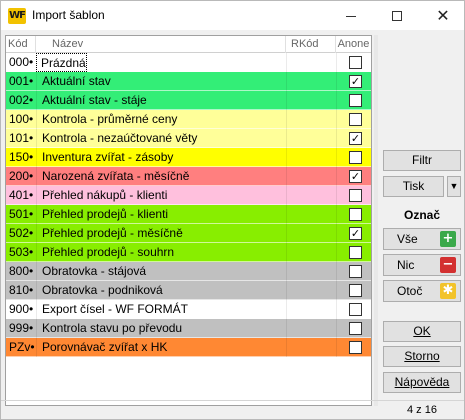 The image size is (465, 420). Describe the element at coordinates (68, 15) in the screenshot. I see `window-title: Import šablon` at that location.